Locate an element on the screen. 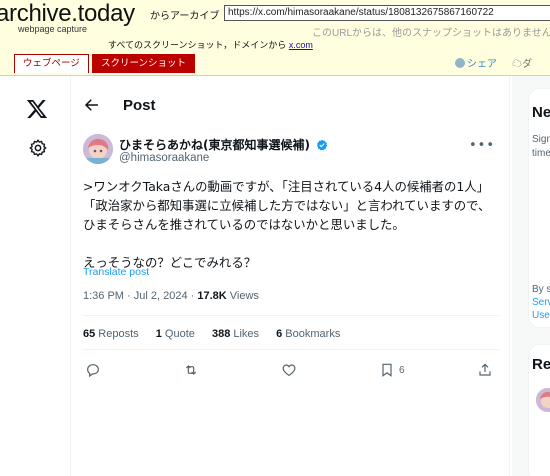 The image size is (550, 476). author-display-name: ひまそらあかね(東京都知事選候補) is located at coordinates (214, 145).